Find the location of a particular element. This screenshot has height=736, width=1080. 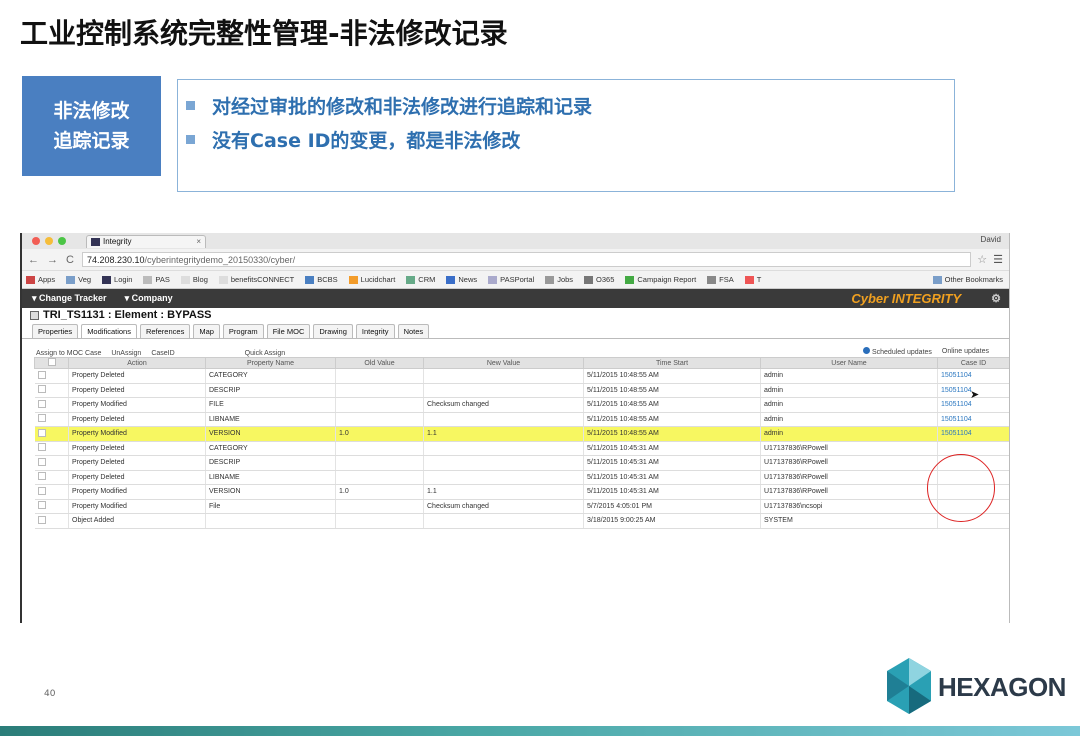

bookmark-item: BCBS is located at coordinates (321, 279).